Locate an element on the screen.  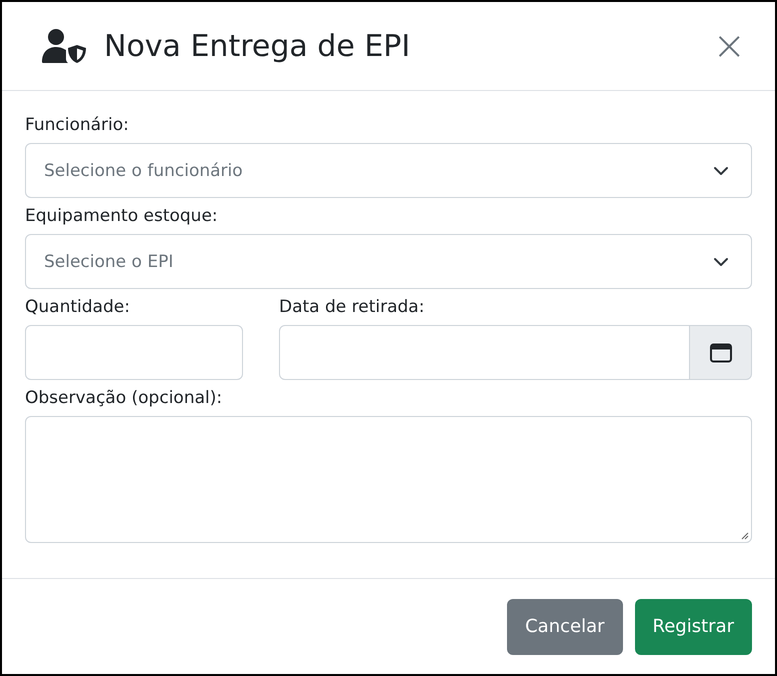
dialog-title: Nova Entrega de EPI is located at coordinates (258, 46).